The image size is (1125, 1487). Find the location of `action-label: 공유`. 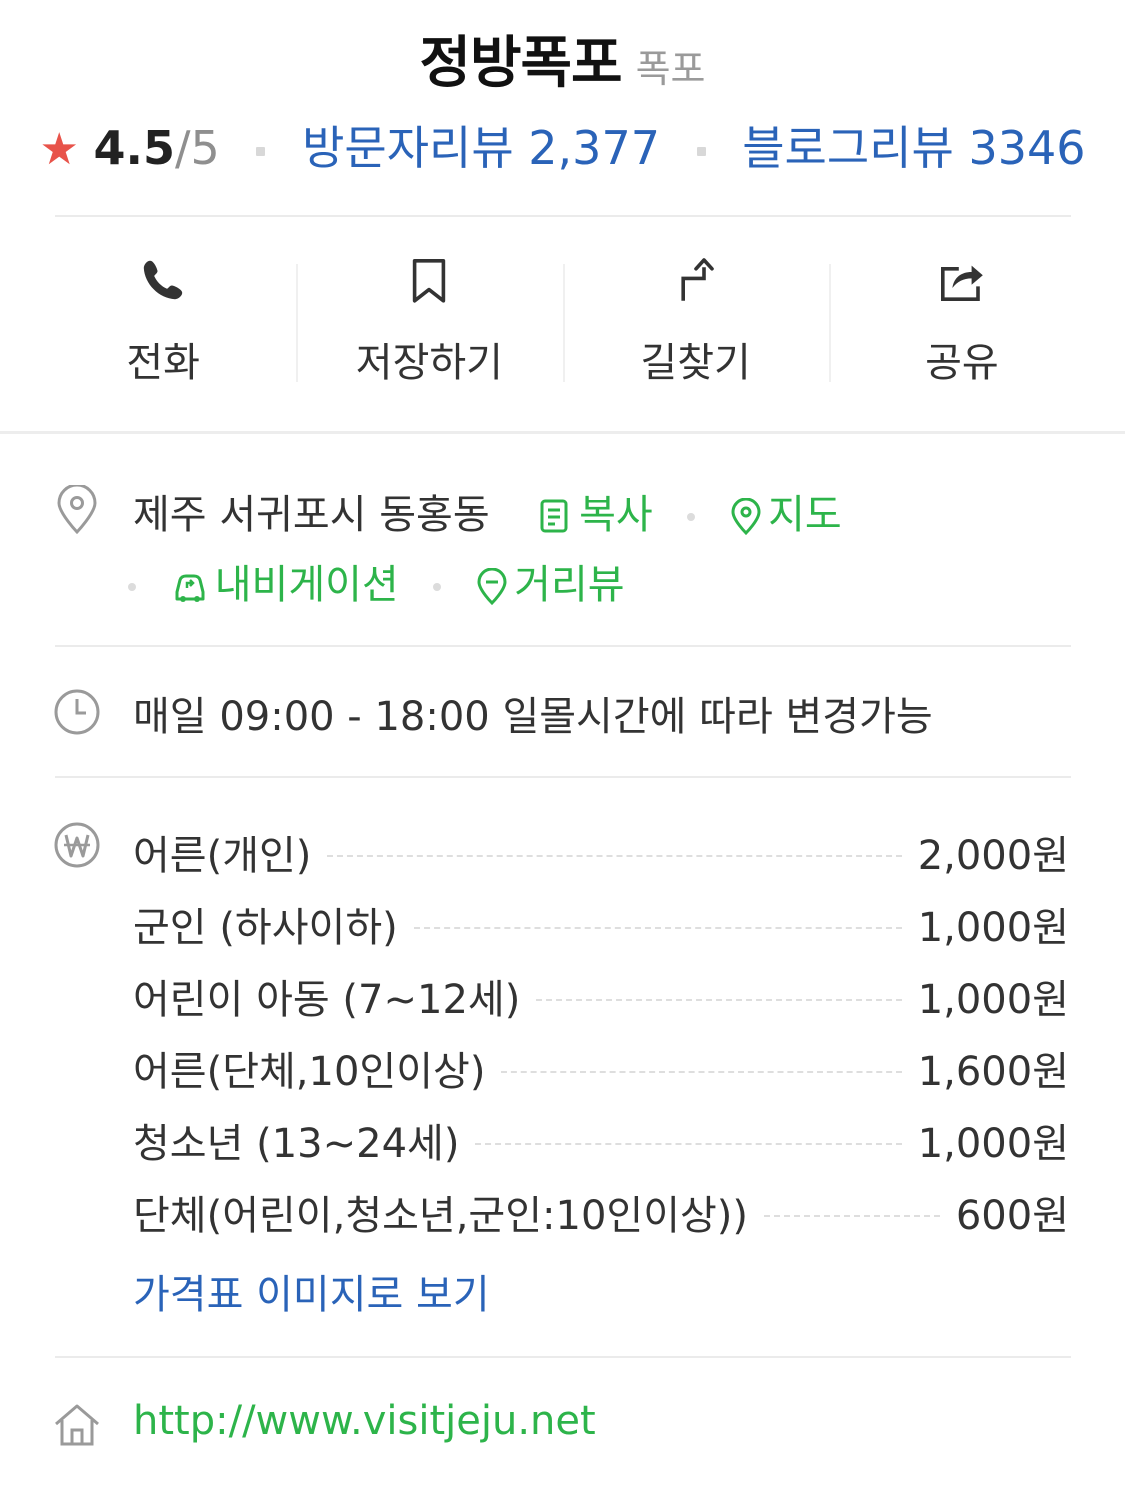

action-label: 공유 is located at coordinates (962, 363).